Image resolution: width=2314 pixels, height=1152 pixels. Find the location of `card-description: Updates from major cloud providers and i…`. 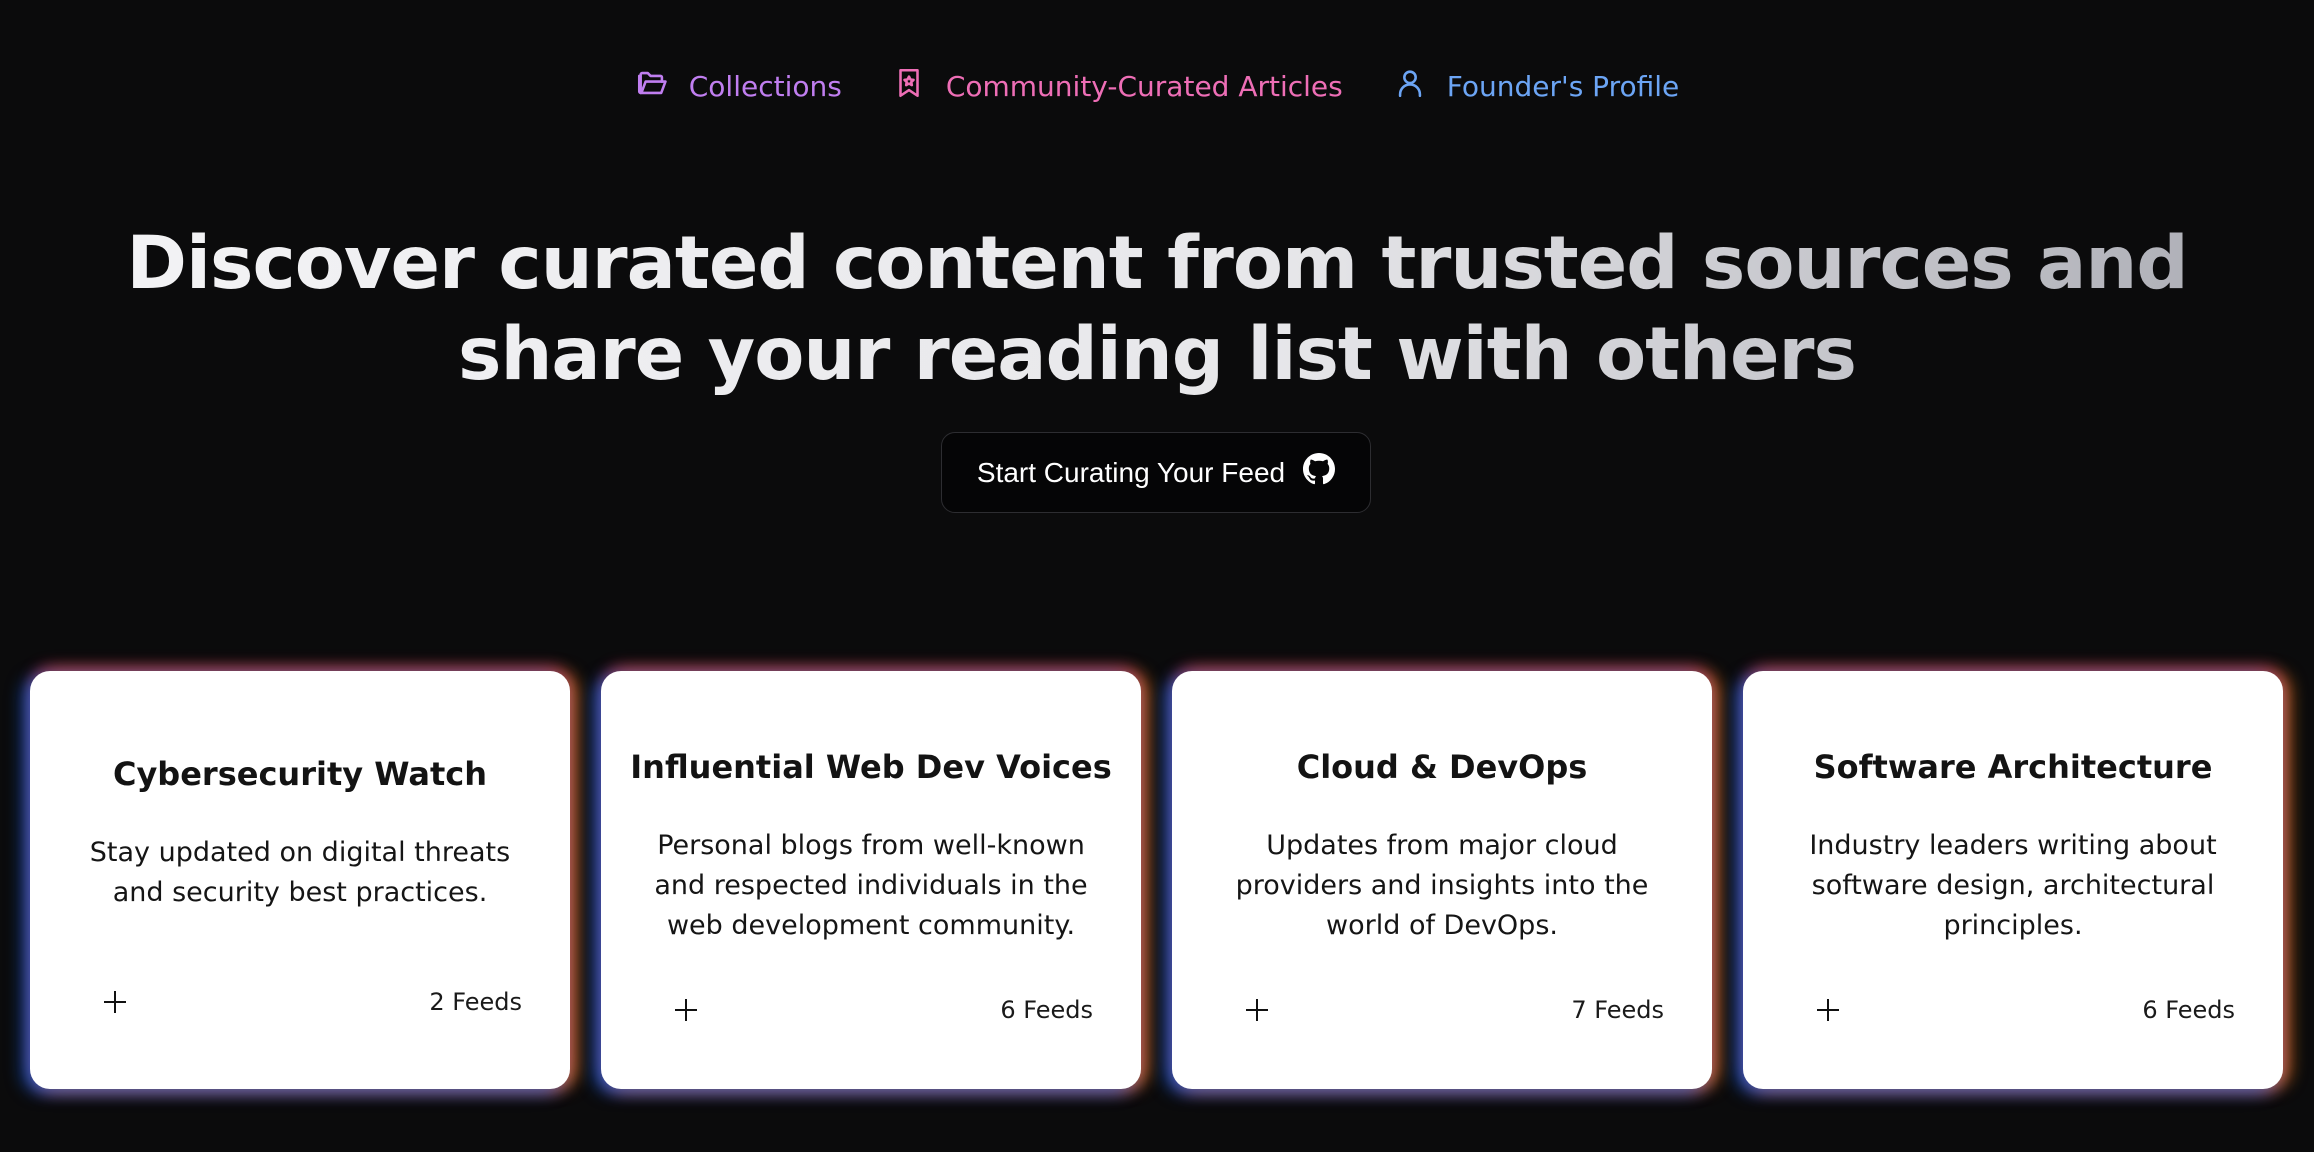

card-description: Updates from major cloud providers and i… is located at coordinates (1442, 885).